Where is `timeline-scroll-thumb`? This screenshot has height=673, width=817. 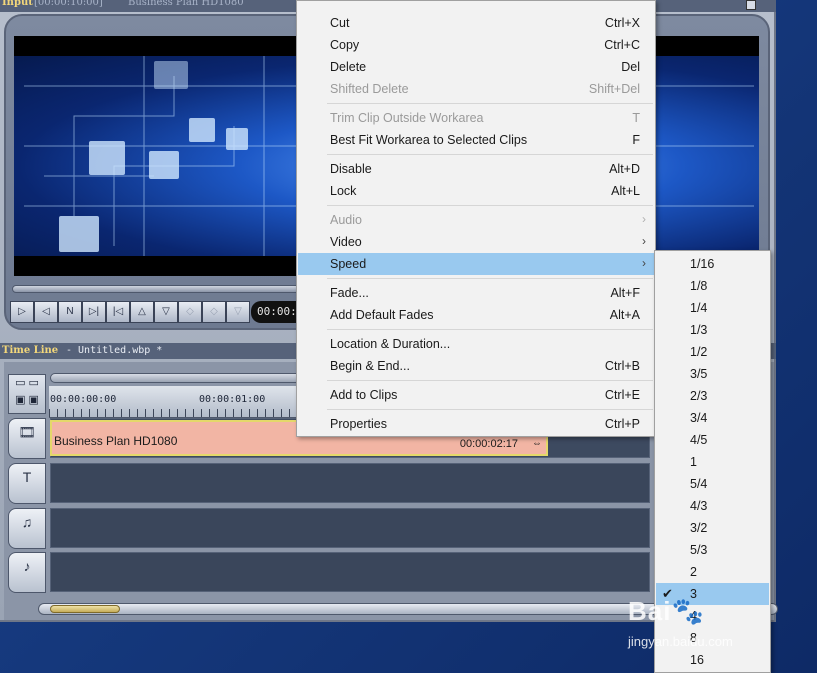 timeline-scroll-thumb is located at coordinates (85, 609).